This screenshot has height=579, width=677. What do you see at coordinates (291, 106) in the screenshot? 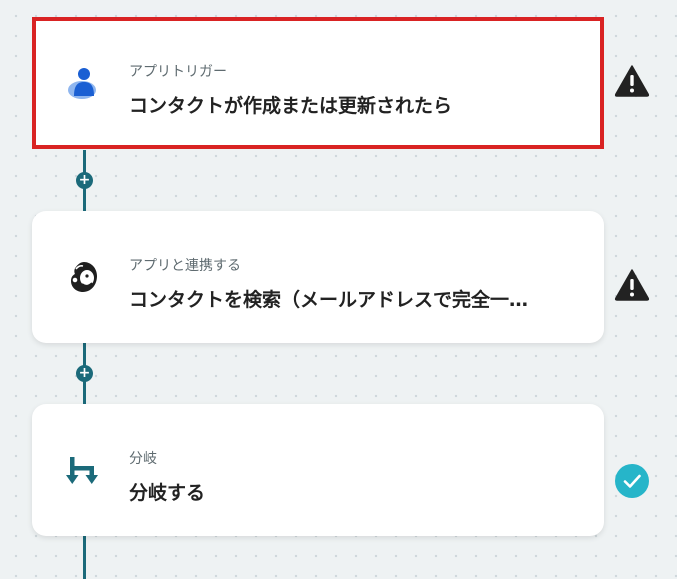
I see `node-title: コンタクトが作成または更新されたら` at bounding box center [291, 106].